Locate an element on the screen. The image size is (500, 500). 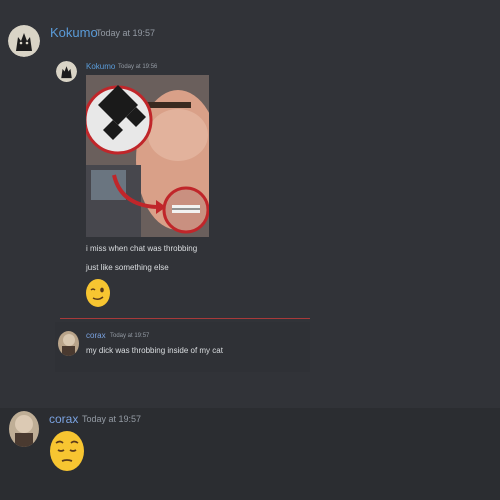
nested-text-line-1: i miss when chat was throbbing is located at coordinates (142, 248).